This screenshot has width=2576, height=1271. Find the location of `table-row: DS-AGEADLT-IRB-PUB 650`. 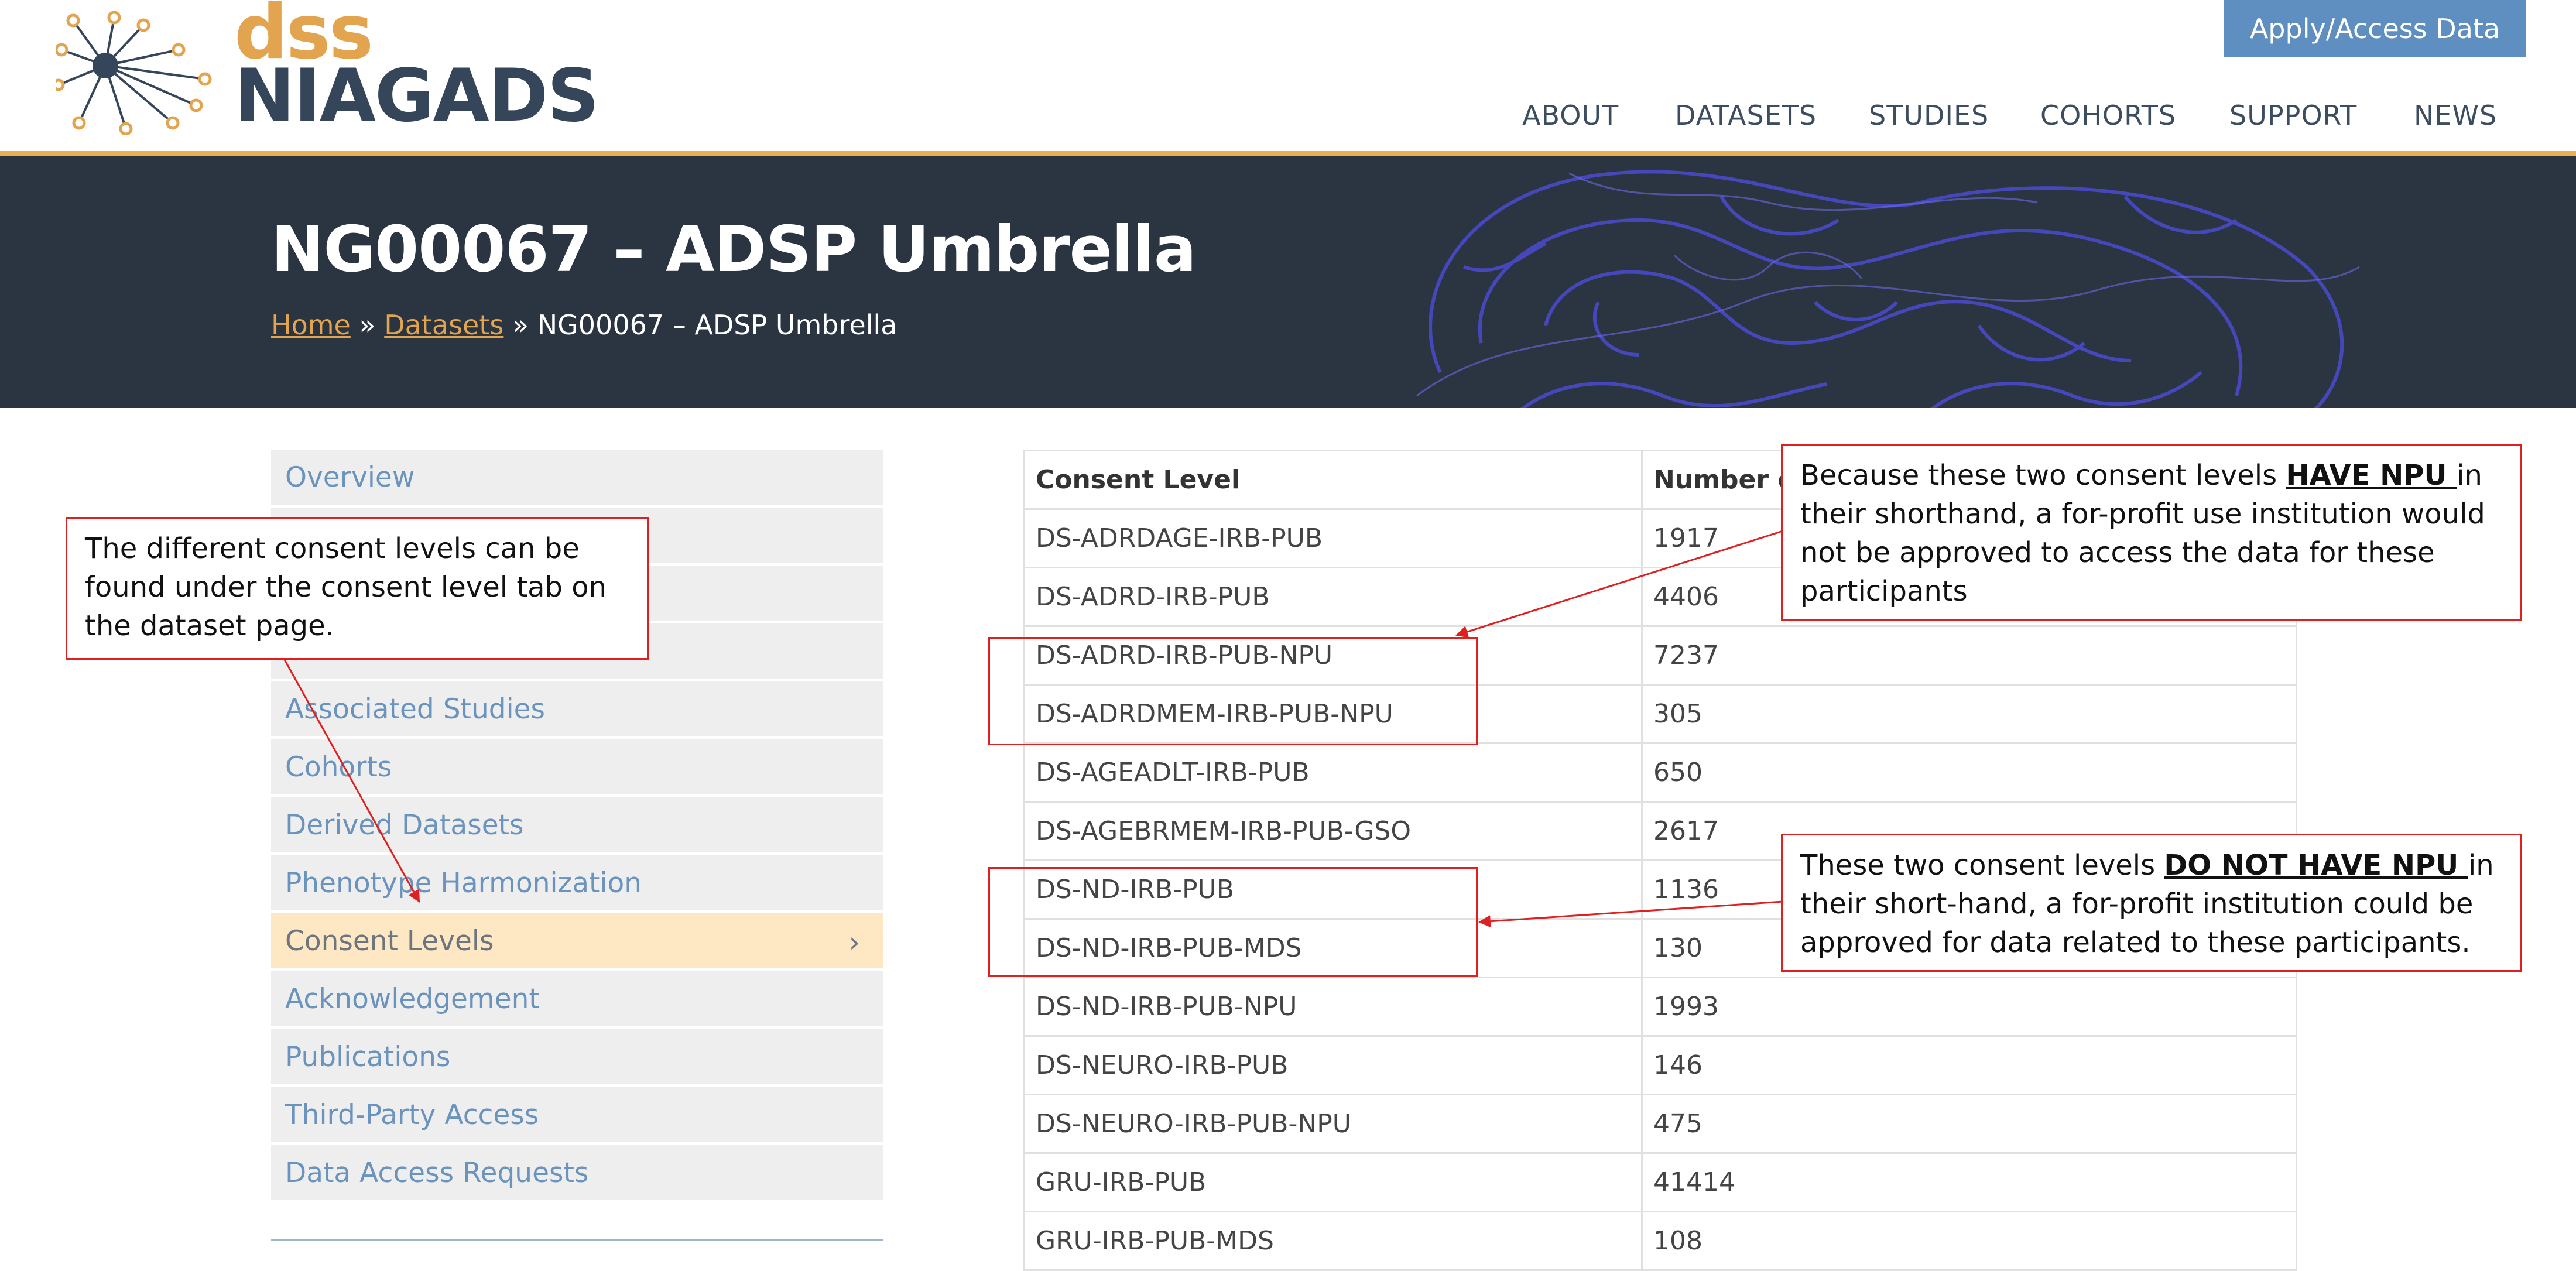

table-row: DS-AGEADLT-IRB-PUB 650 is located at coordinates (1660, 773).